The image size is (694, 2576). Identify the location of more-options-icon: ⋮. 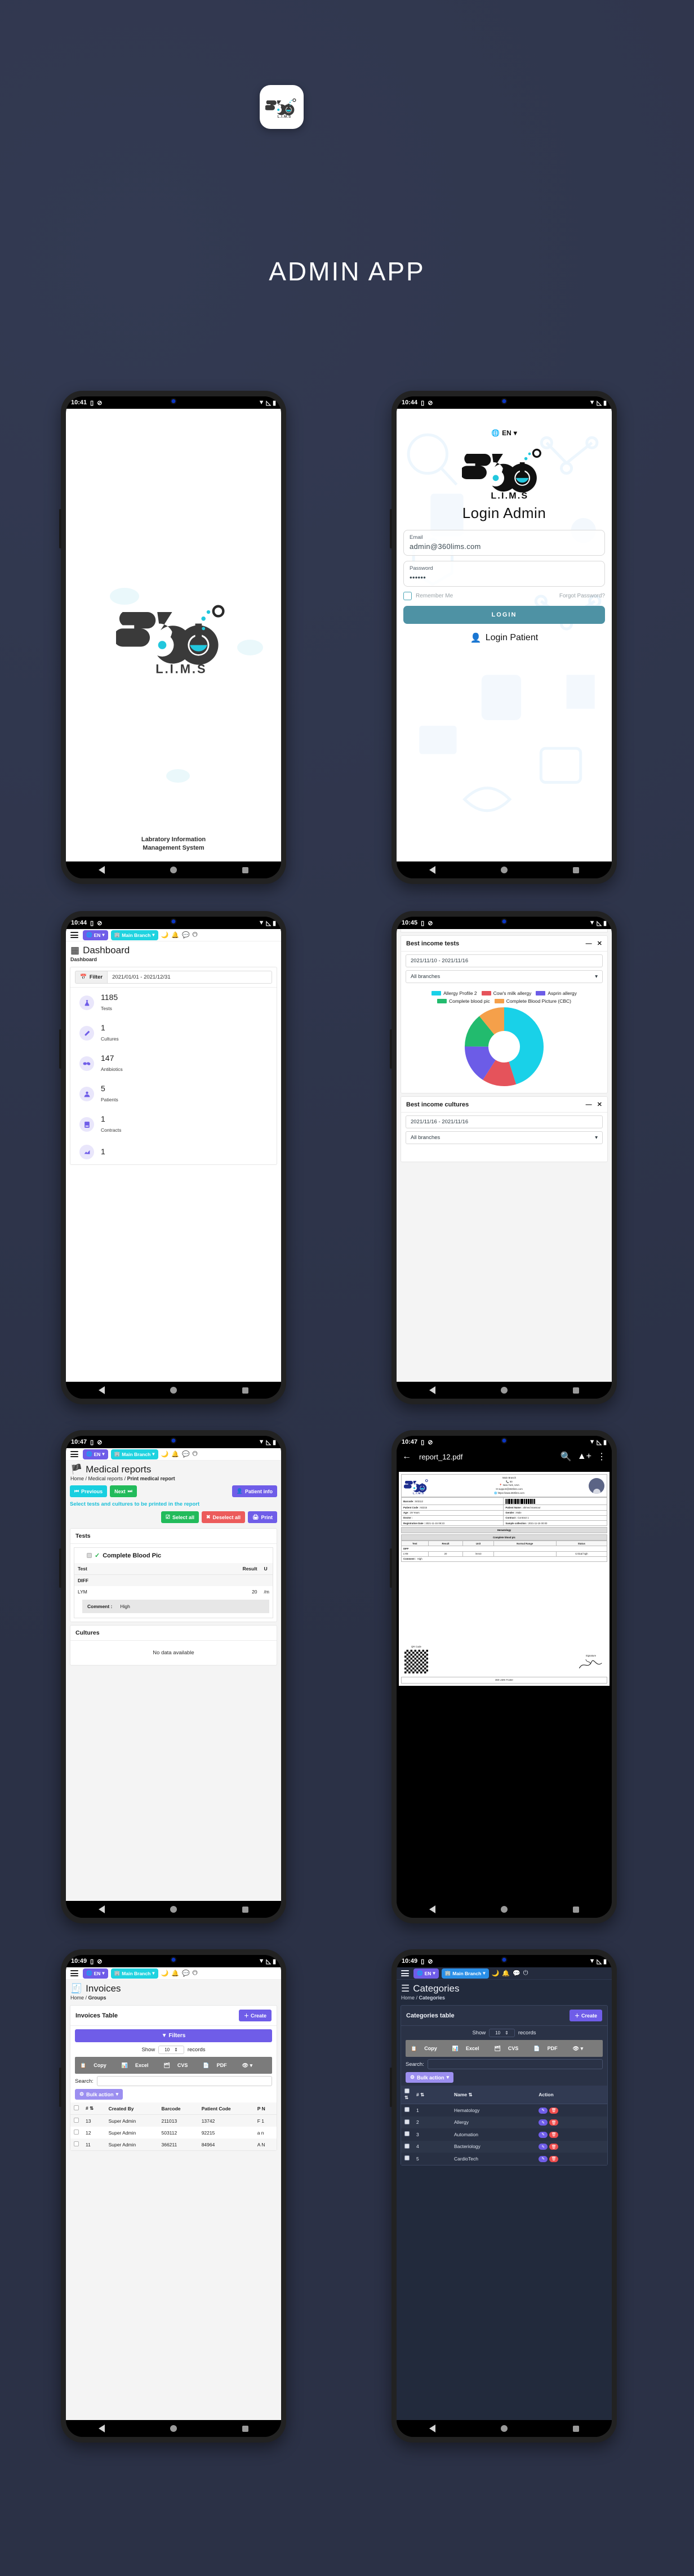
(601, 1456).